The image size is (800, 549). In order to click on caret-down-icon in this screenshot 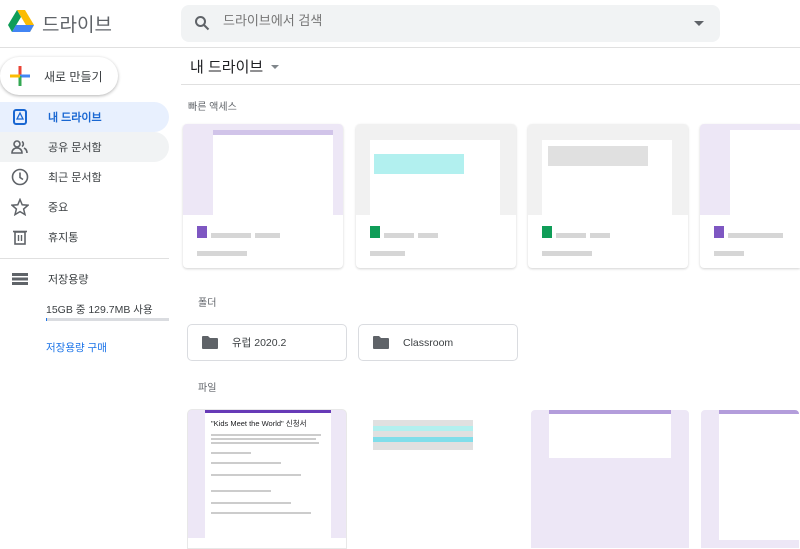, I will do `click(275, 66)`.